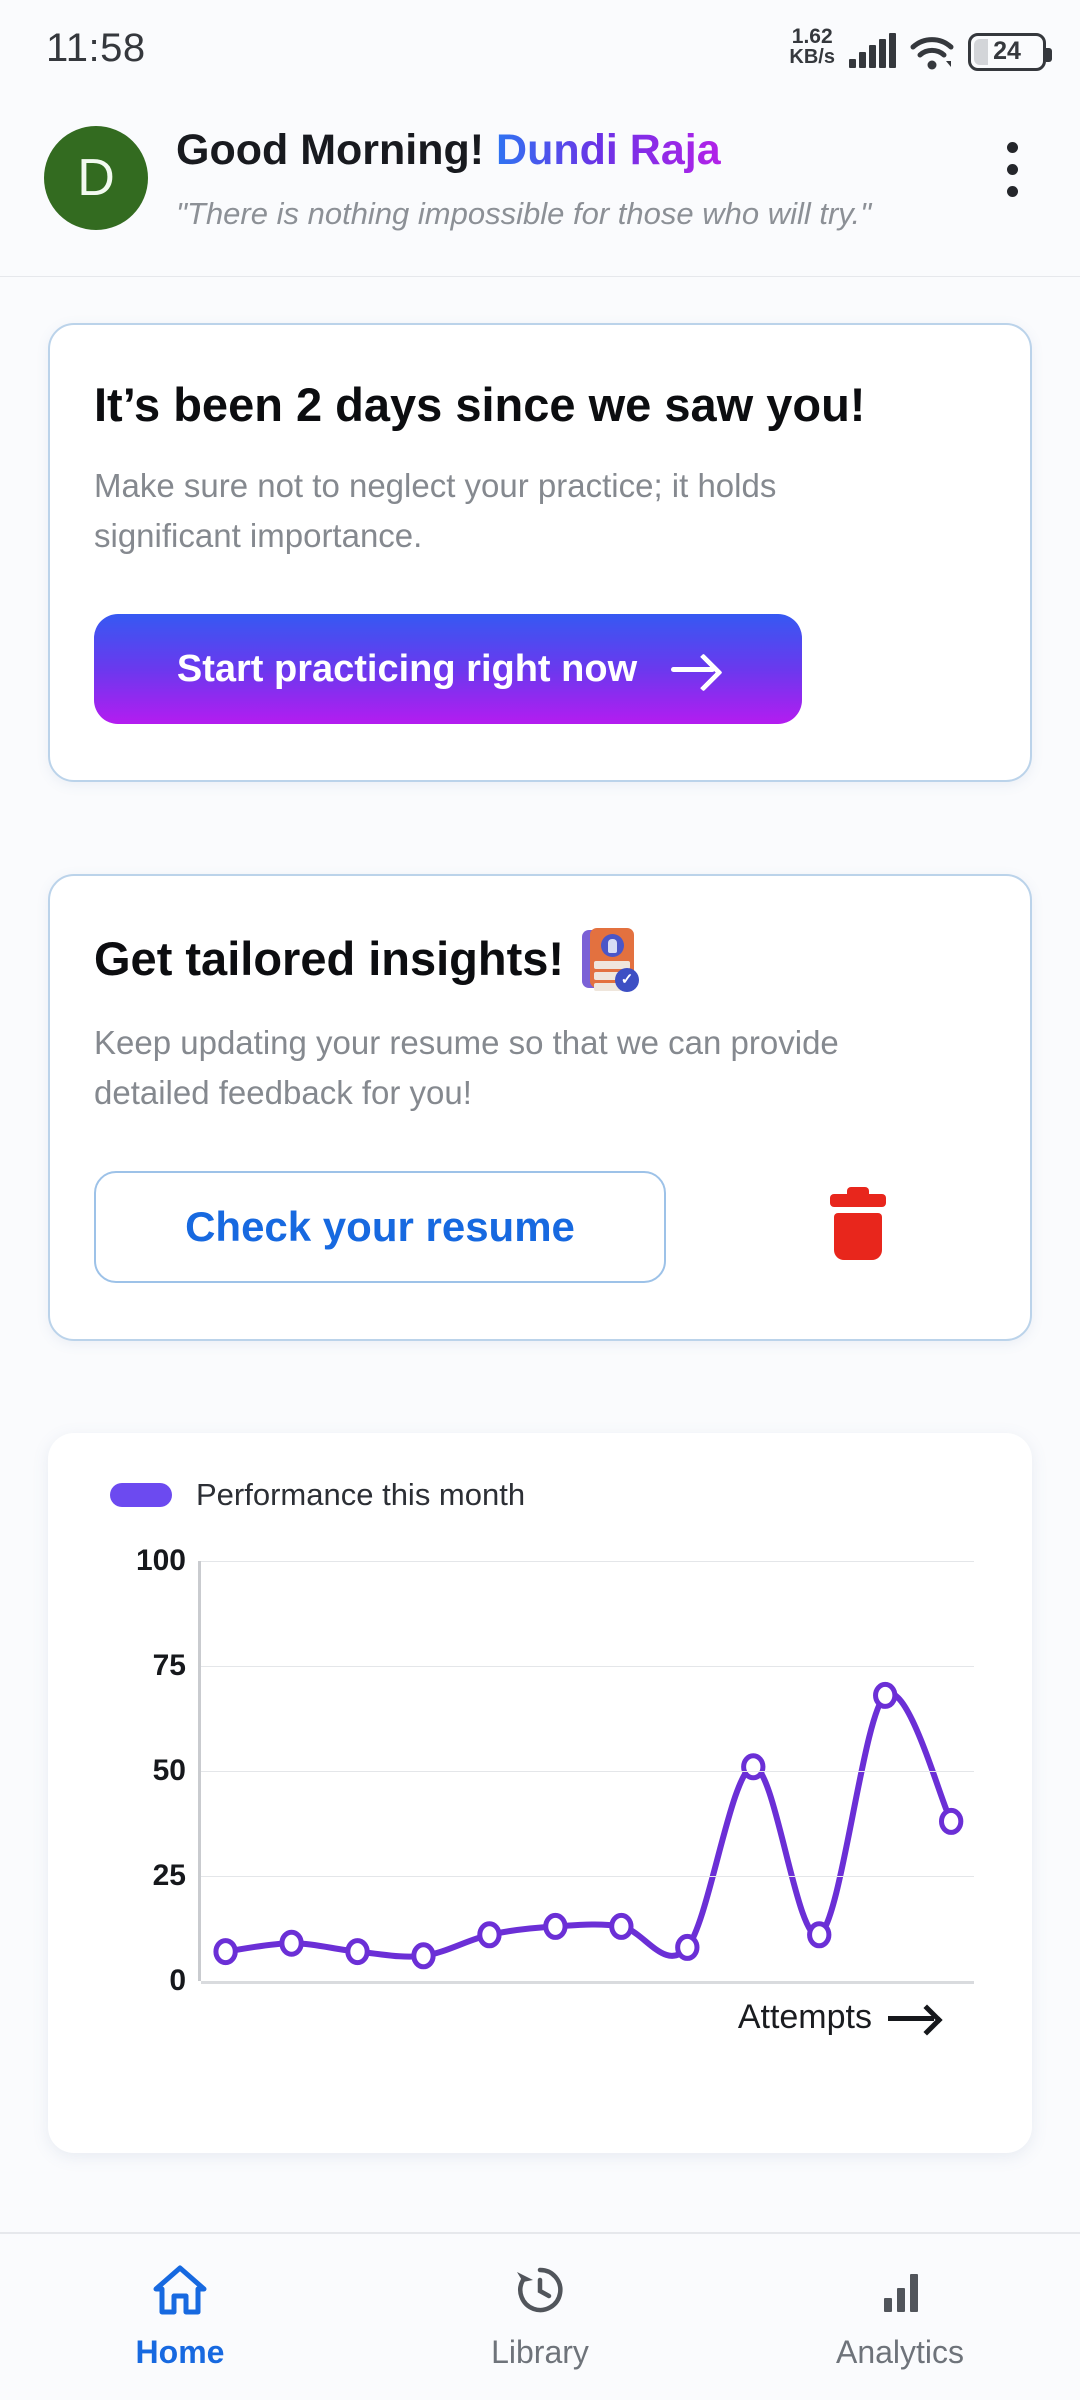 This screenshot has width=1080, height=2400. Describe the element at coordinates (329, 958) in the screenshot. I see `resume-card-title: Get tailored insights!` at that location.